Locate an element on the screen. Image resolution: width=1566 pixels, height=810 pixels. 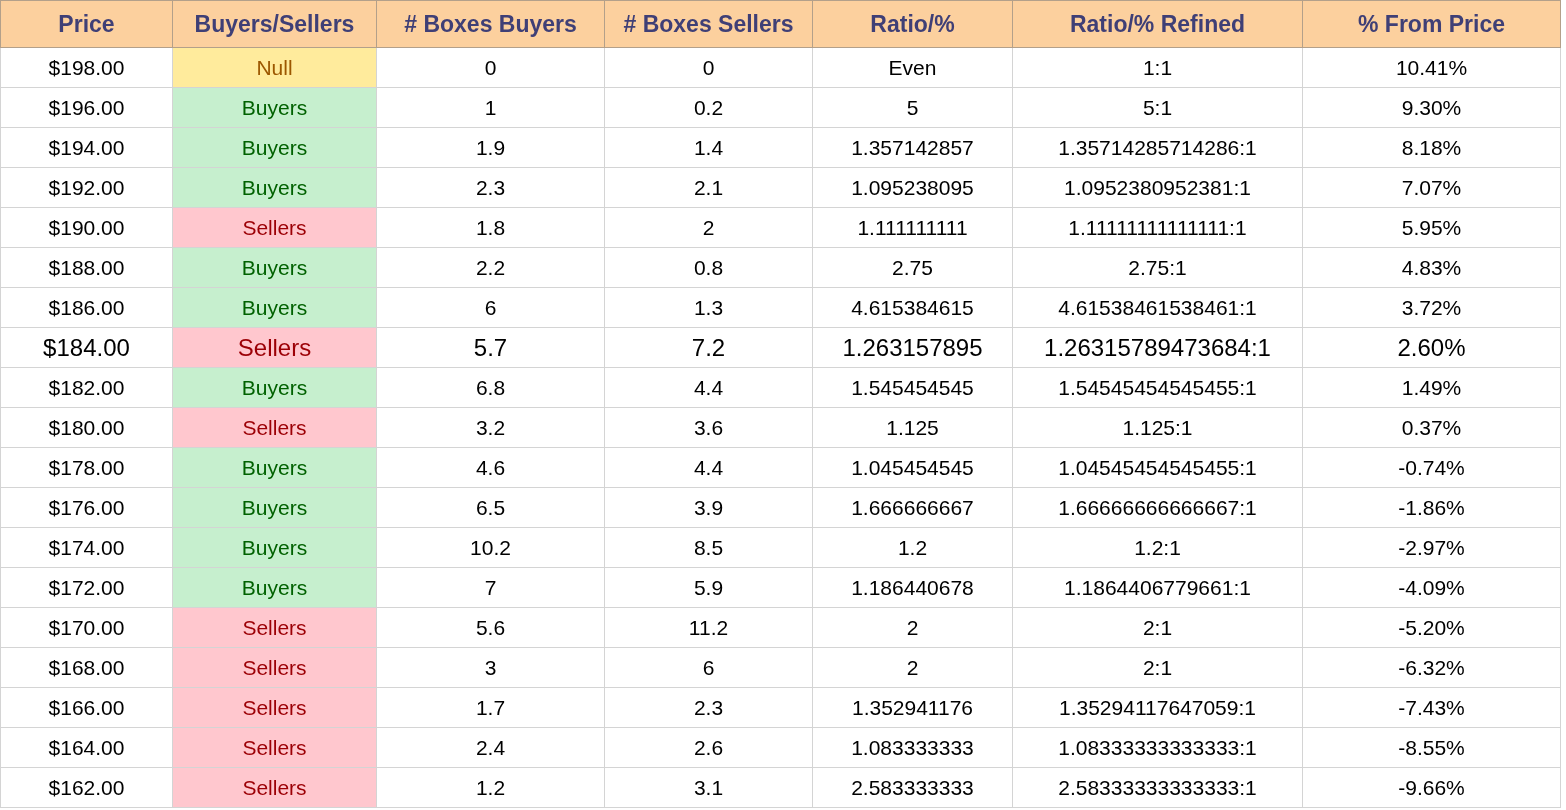
price-cell: $186.00 is located at coordinates (86, 307).